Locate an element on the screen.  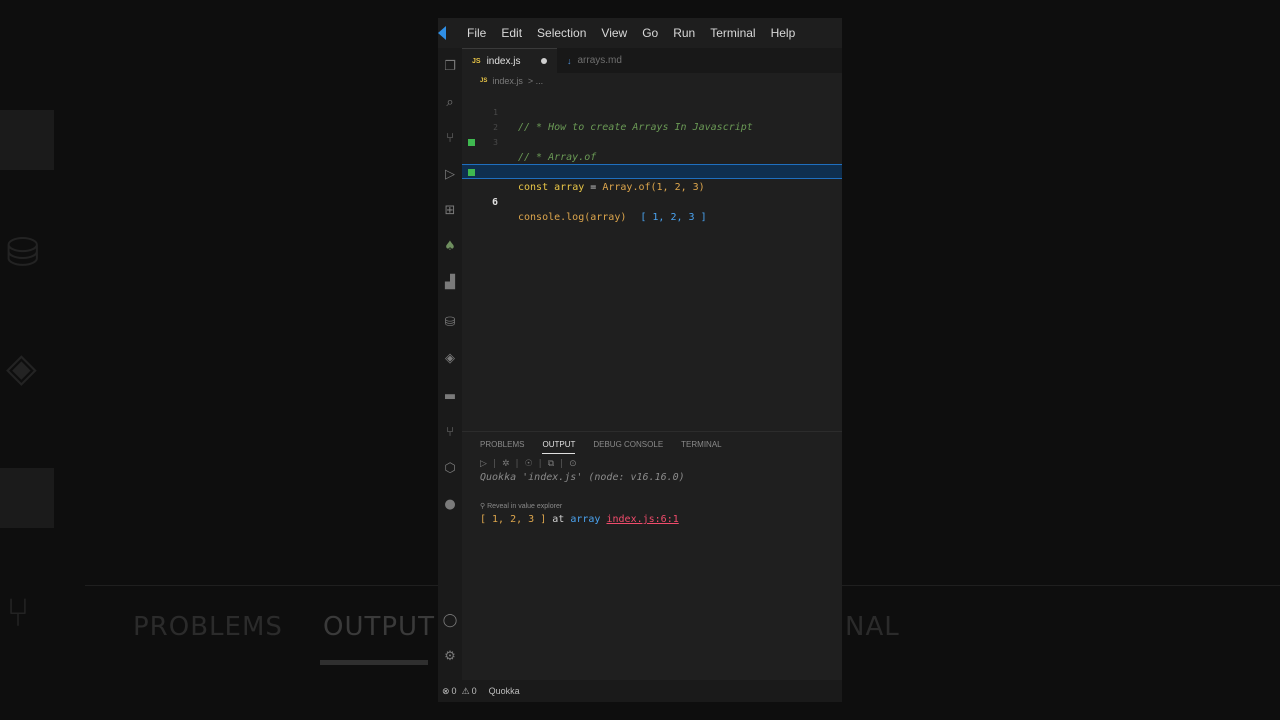
bg-git-icon: ⑂ is located at coordinates (18, 613).